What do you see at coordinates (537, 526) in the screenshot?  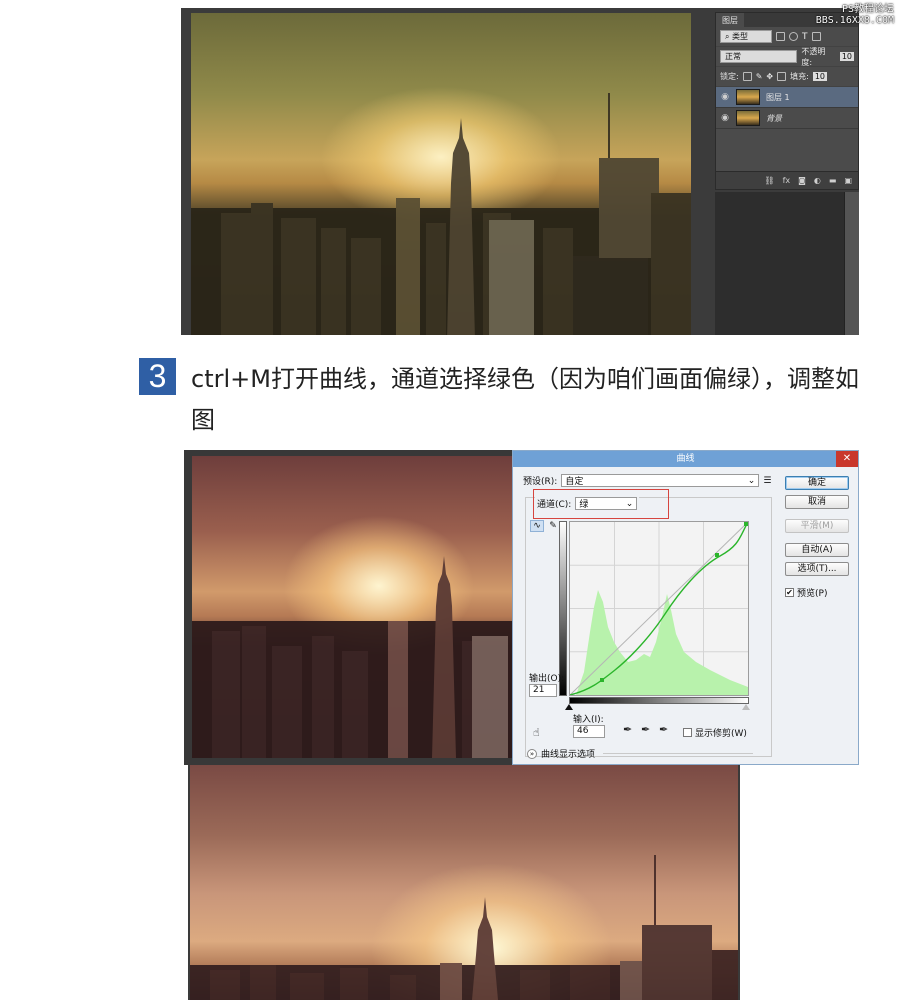 I see `curve-point-tool-icon: ∿` at bounding box center [537, 526].